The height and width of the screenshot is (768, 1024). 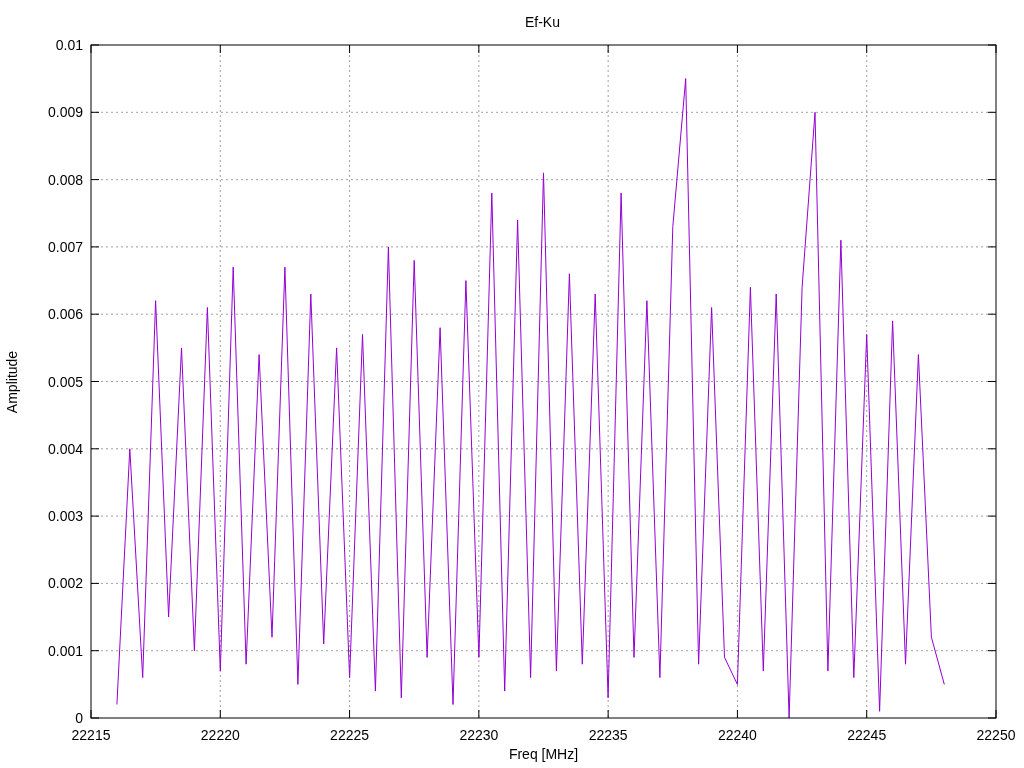 I want to click on x-tick-label: 22235, so click(x=608, y=735).